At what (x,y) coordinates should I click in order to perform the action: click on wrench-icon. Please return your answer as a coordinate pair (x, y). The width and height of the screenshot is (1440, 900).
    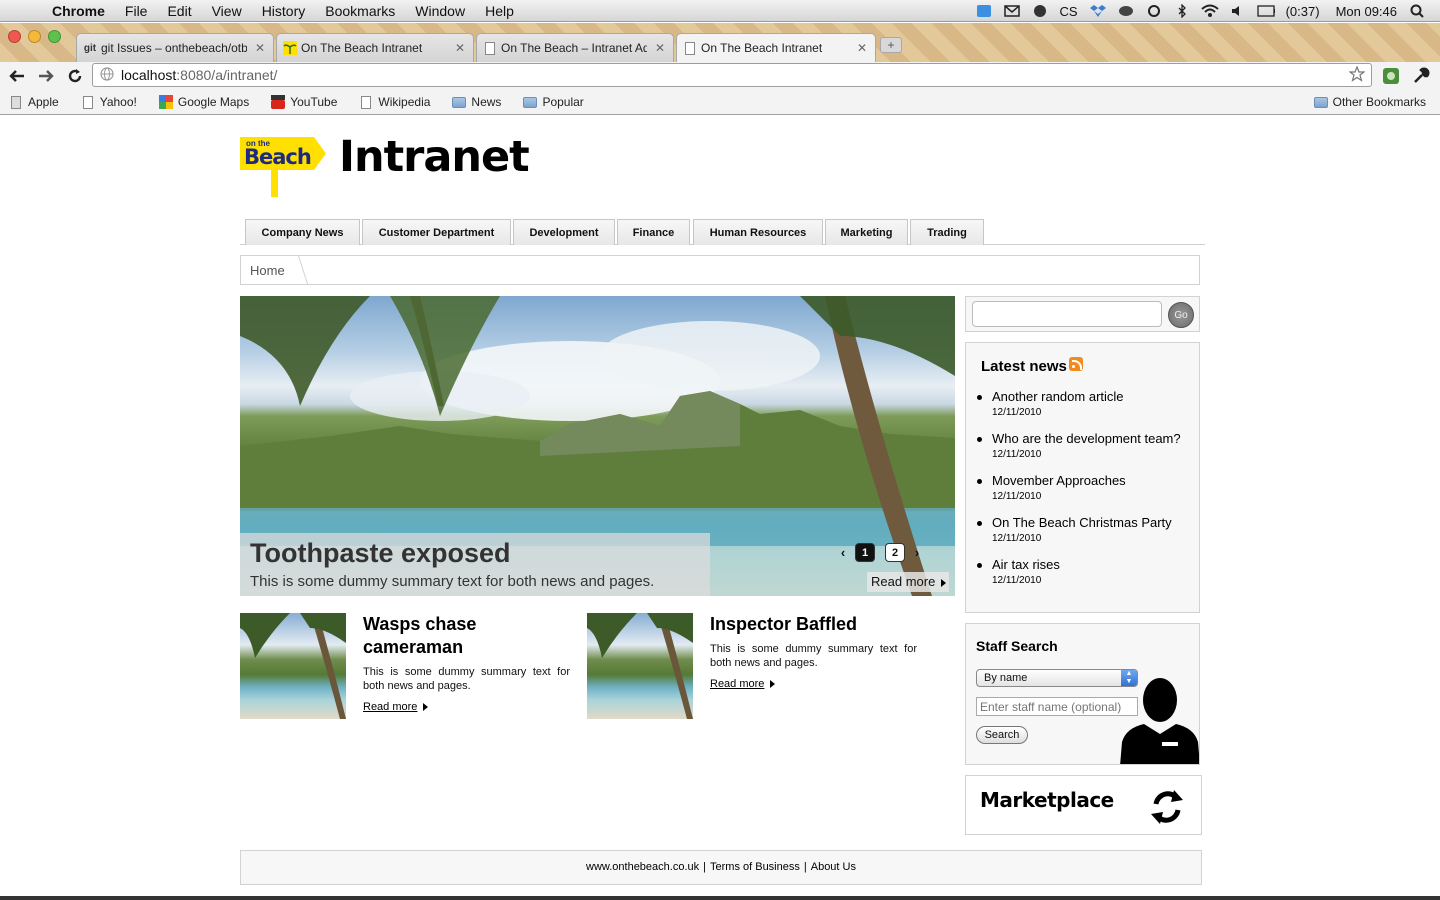
    Looking at the image, I should click on (1421, 76).